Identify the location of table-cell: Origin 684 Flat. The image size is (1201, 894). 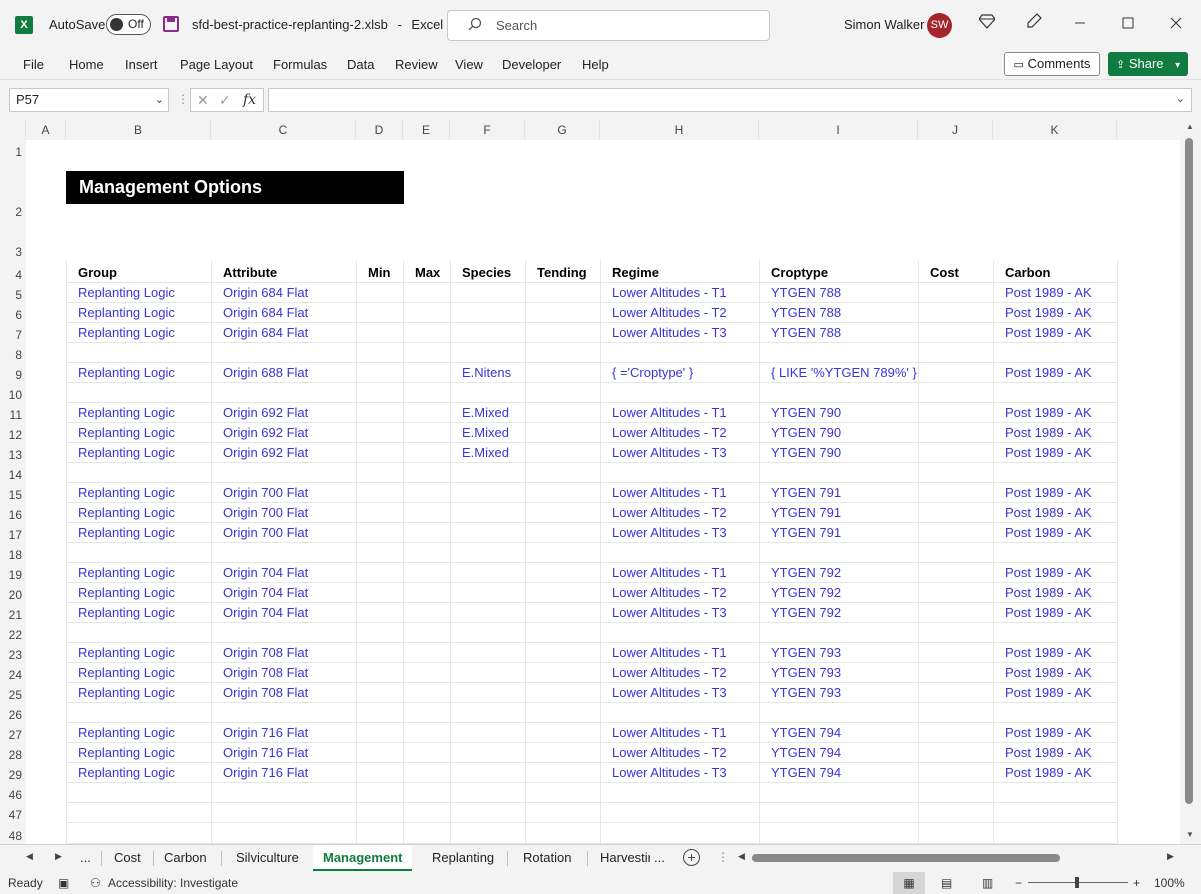
(283, 312).